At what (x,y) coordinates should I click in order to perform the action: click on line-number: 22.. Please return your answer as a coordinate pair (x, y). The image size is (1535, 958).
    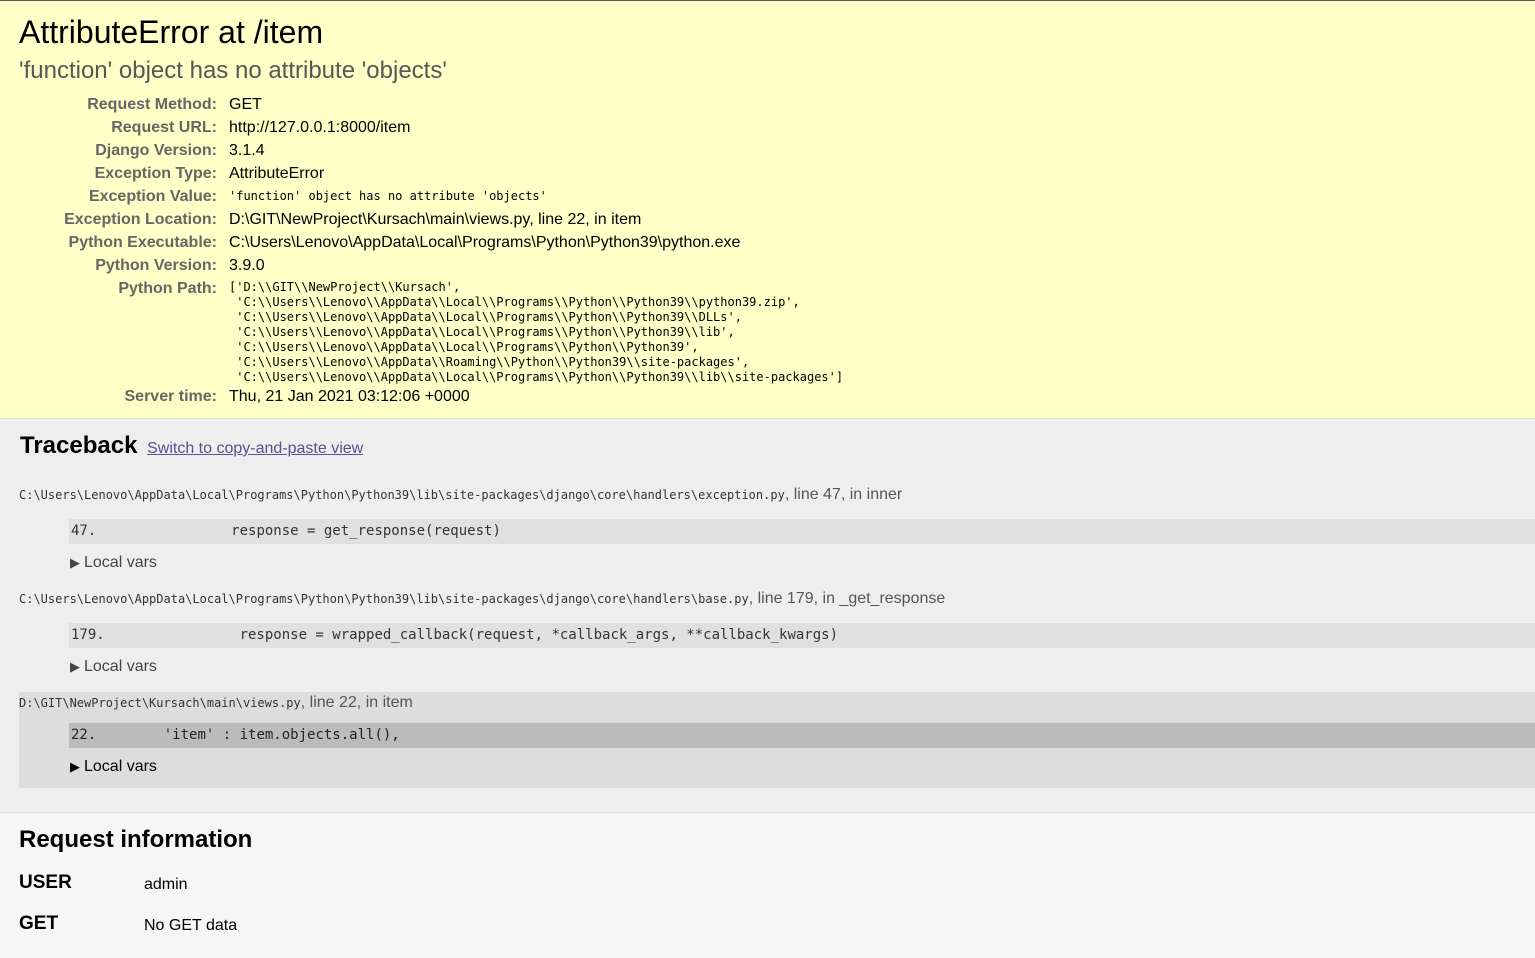
    Looking at the image, I should click on (84, 735).